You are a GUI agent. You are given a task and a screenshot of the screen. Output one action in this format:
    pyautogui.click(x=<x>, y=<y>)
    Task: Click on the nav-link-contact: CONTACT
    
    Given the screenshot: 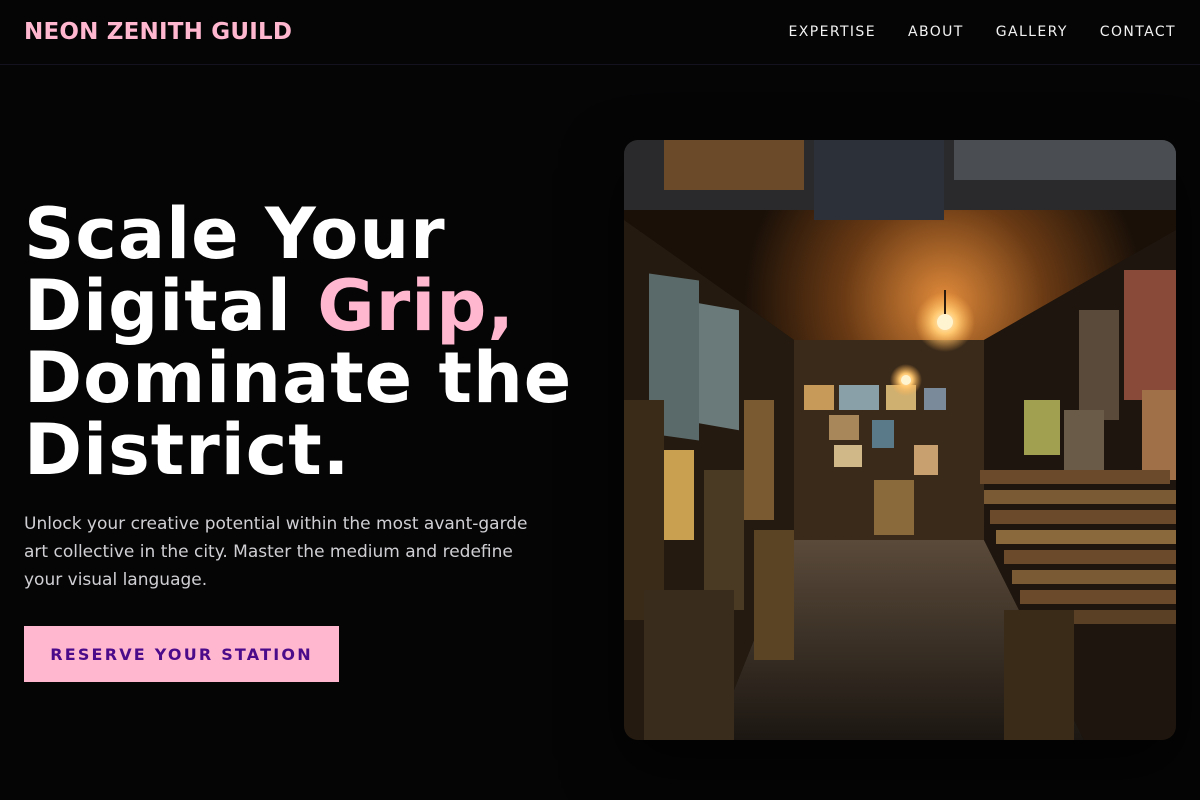 What is the action you would take?
    pyautogui.click(x=1138, y=32)
    